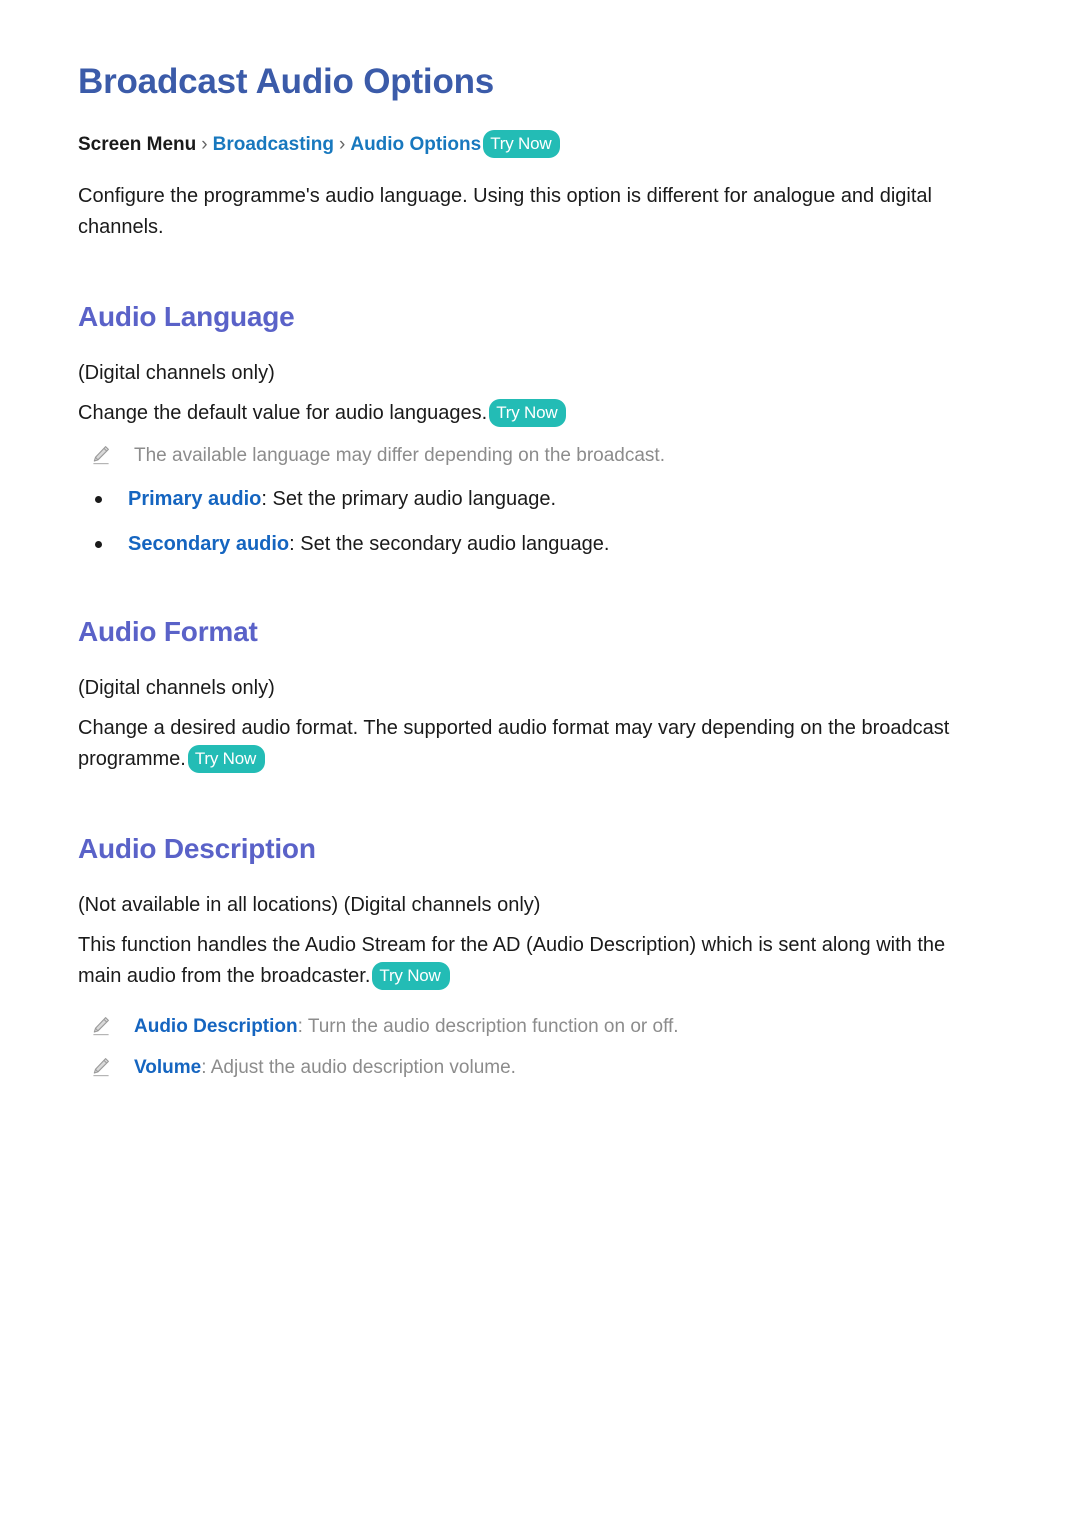  What do you see at coordinates (415, 144) in the screenshot?
I see `breadcrumb-link-audio-options: Audio Options` at bounding box center [415, 144].